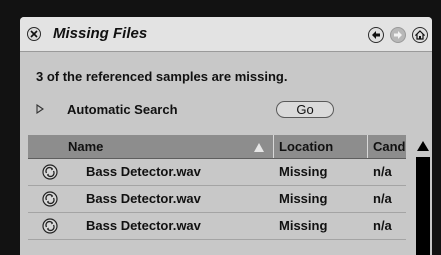  What do you see at coordinates (321, 146) in the screenshot?
I see `column-header-location: Location` at bounding box center [321, 146].